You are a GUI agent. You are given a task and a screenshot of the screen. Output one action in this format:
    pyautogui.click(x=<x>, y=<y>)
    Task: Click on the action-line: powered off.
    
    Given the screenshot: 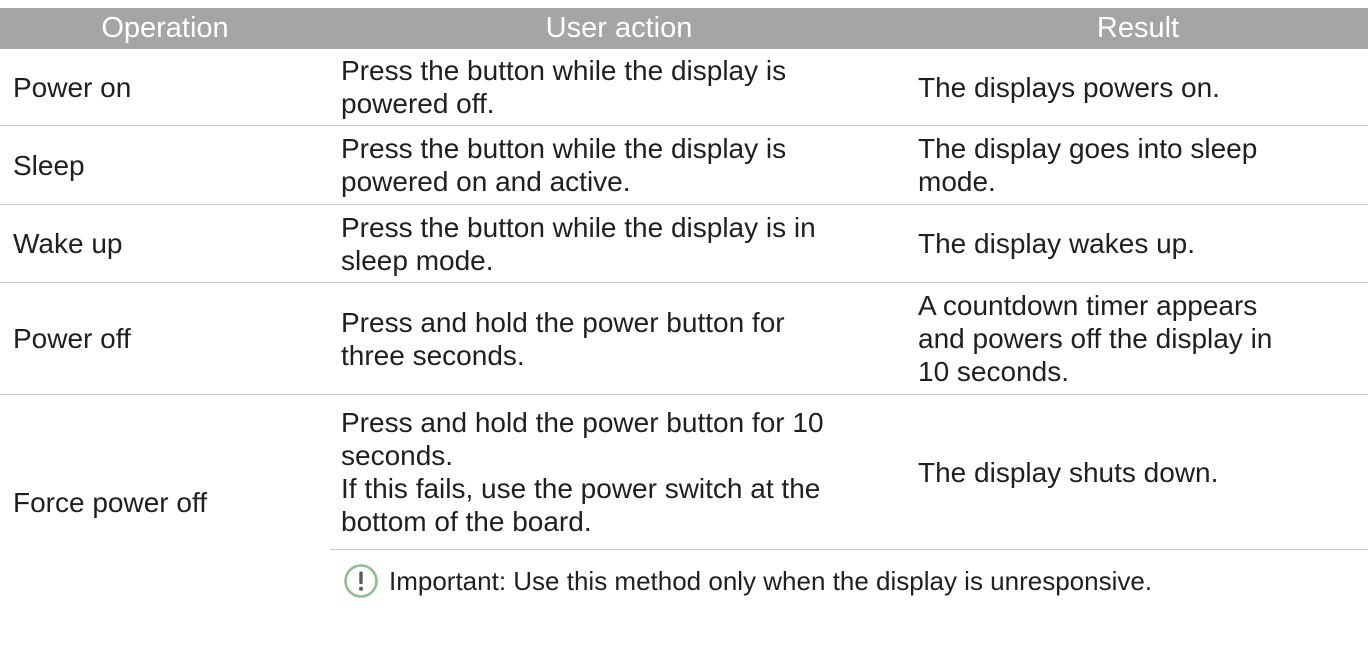 What is the action you would take?
    pyautogui.click(x=418, y=103)
    